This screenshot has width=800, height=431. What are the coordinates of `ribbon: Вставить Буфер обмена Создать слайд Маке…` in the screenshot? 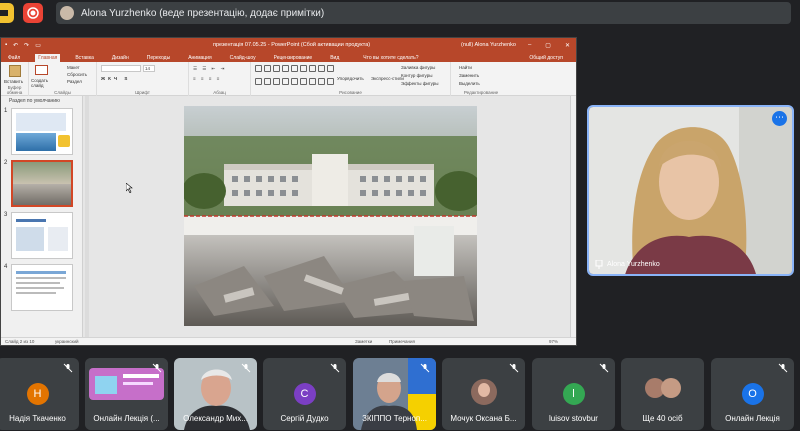 It's located at (288, 79).